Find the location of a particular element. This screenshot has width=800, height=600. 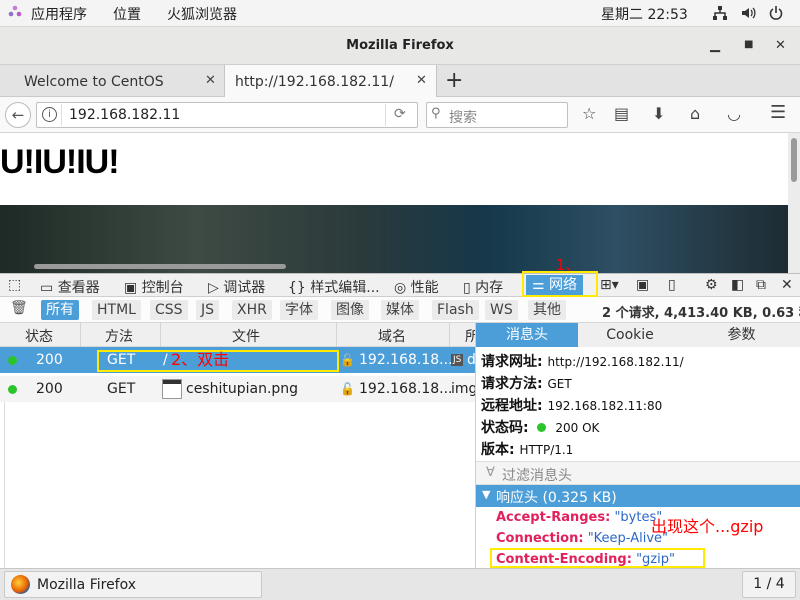

filter-xhr: XHR is located at coordinates (252, 310).